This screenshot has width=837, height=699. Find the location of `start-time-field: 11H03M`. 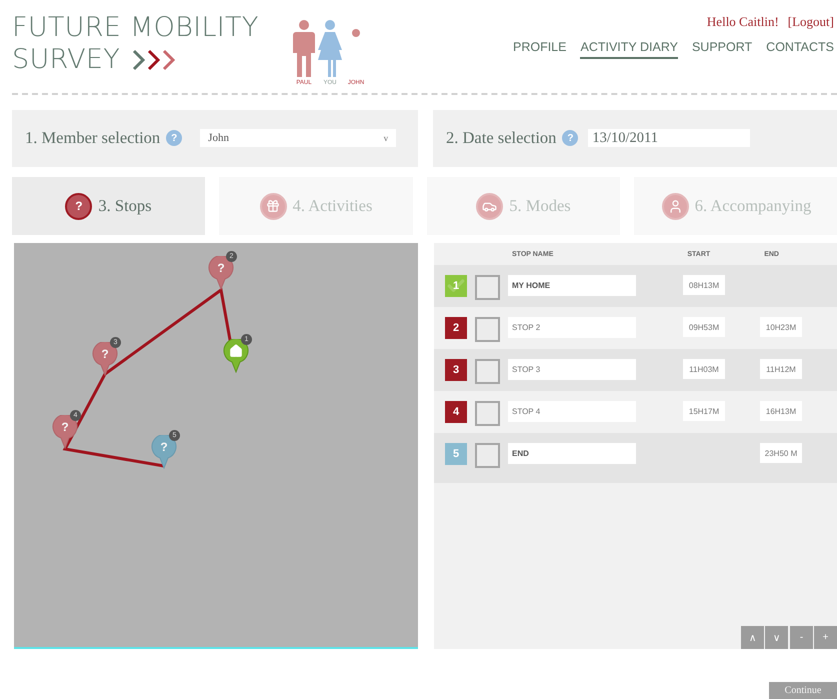

start-time-field: 11H03M is located at coordinates (704, 369).